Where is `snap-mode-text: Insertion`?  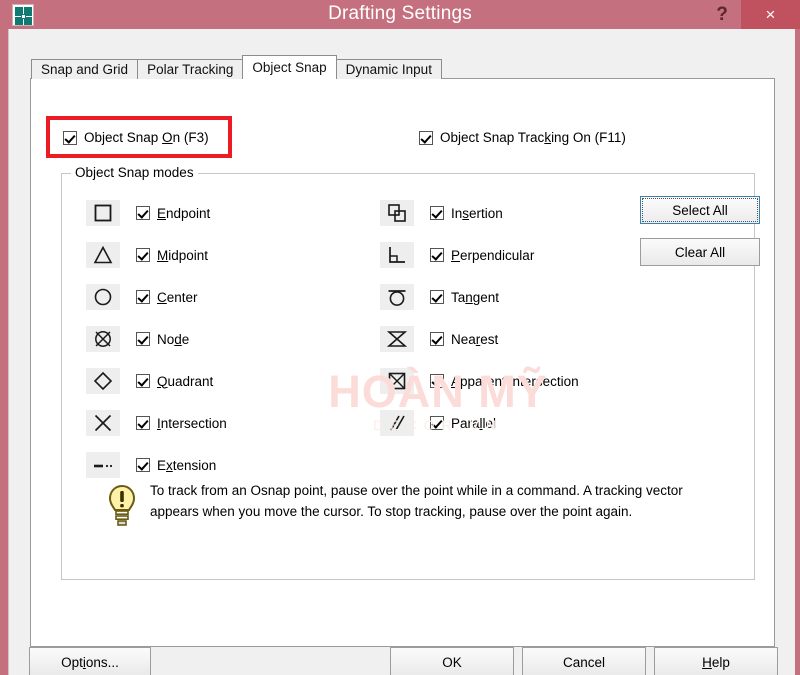 snap-mode-text: Insertion is located at coordinates (477, 213).